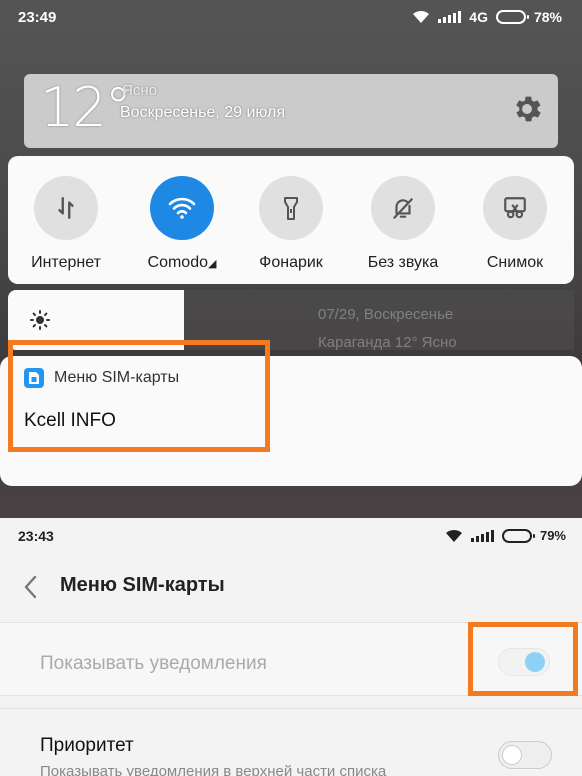  Describe the element at coordinates (515, 208) in the screenshot. I see `scissors-icon` at that location.